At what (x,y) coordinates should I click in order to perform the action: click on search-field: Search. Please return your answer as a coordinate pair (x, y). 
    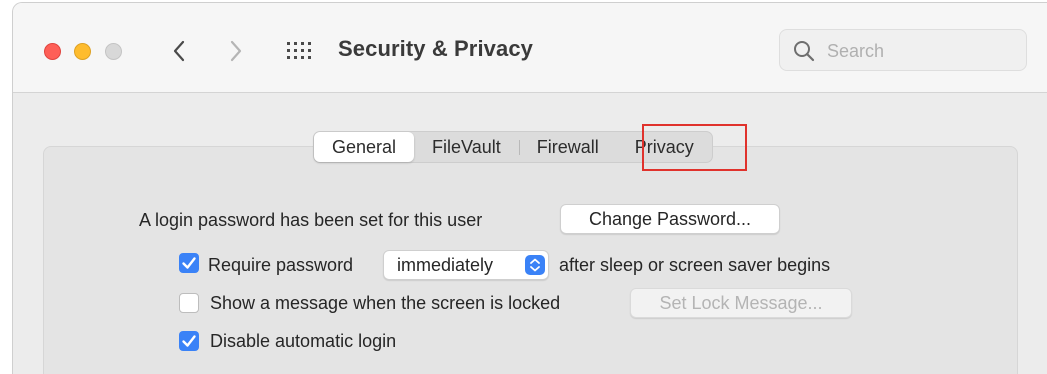
    Looking at the image, I should click on (903, 50).